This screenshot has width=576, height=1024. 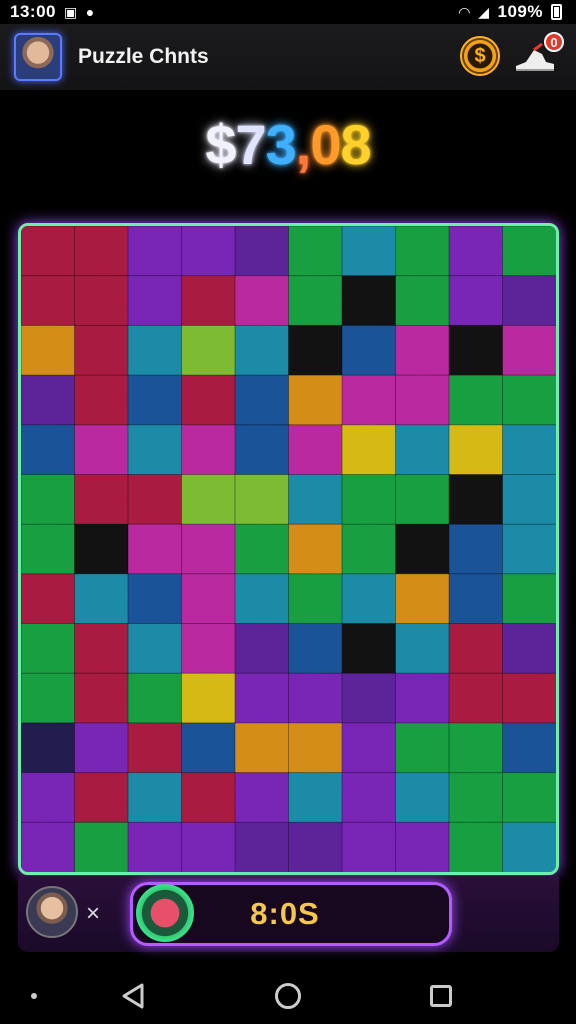 What do you see at coordinates (250, 144) in the screenshot?
I see `score-char: 7` at bounding box center [250, 144].